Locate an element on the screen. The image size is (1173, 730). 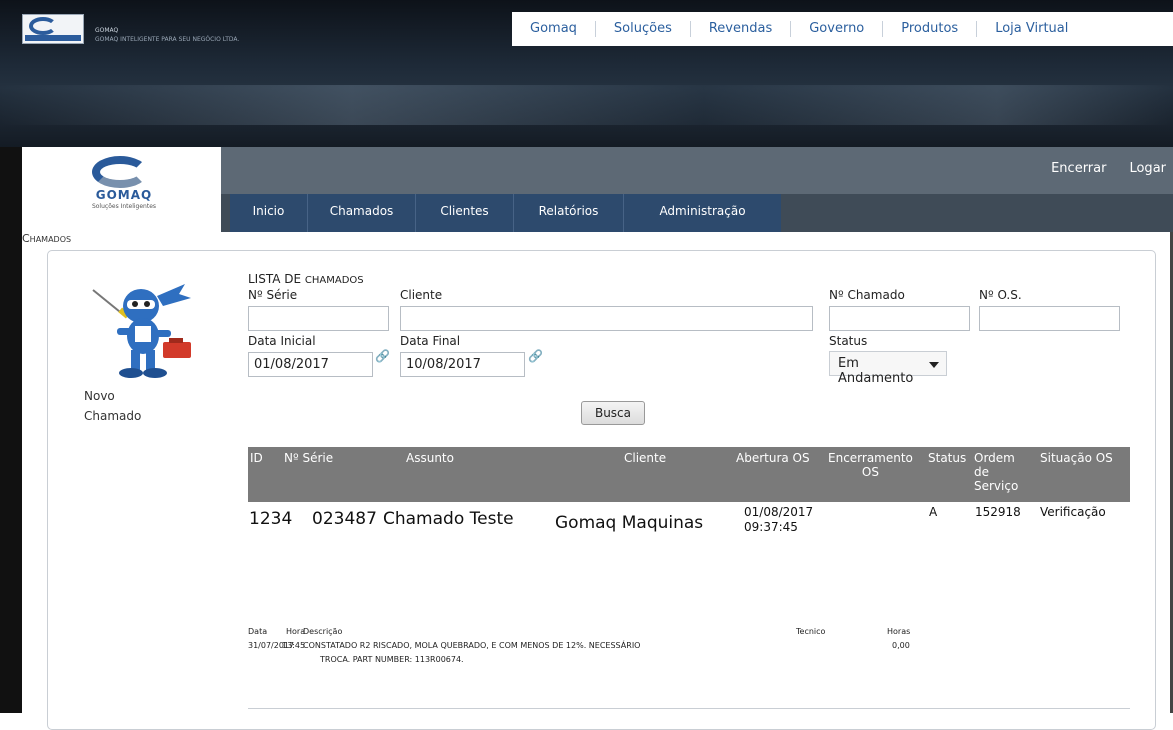
section-label: Chamados is located at coordinates (47, 238).